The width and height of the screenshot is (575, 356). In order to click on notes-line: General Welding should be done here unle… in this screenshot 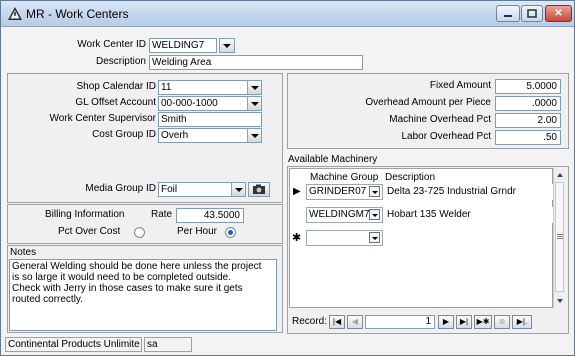, I will do `click(137, 266)`.